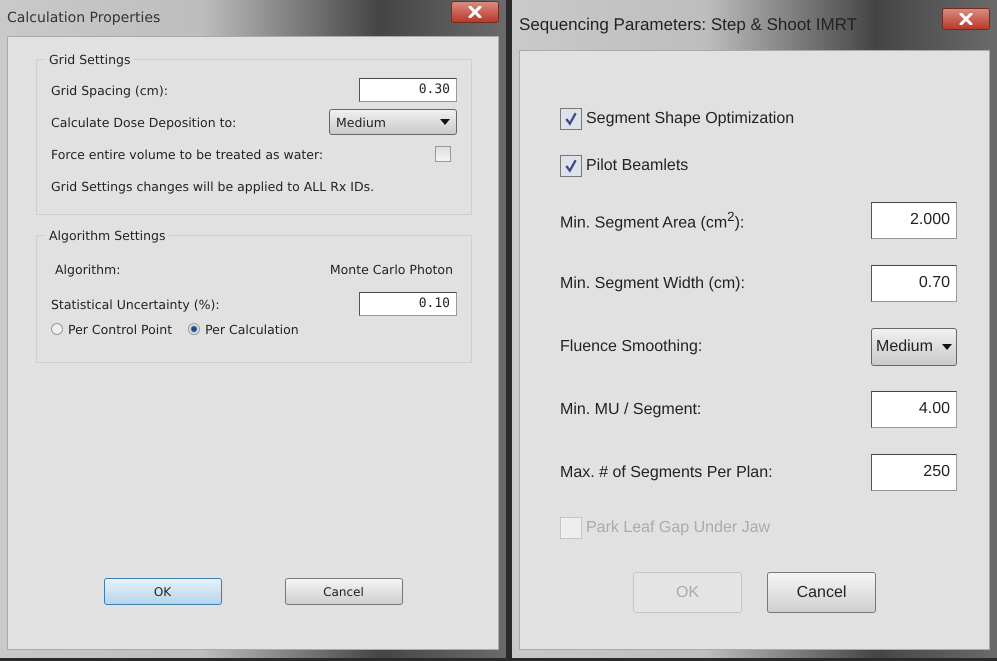  I want to click on field-label: Max. # of Segments Per Plan:, so click(666, 473).